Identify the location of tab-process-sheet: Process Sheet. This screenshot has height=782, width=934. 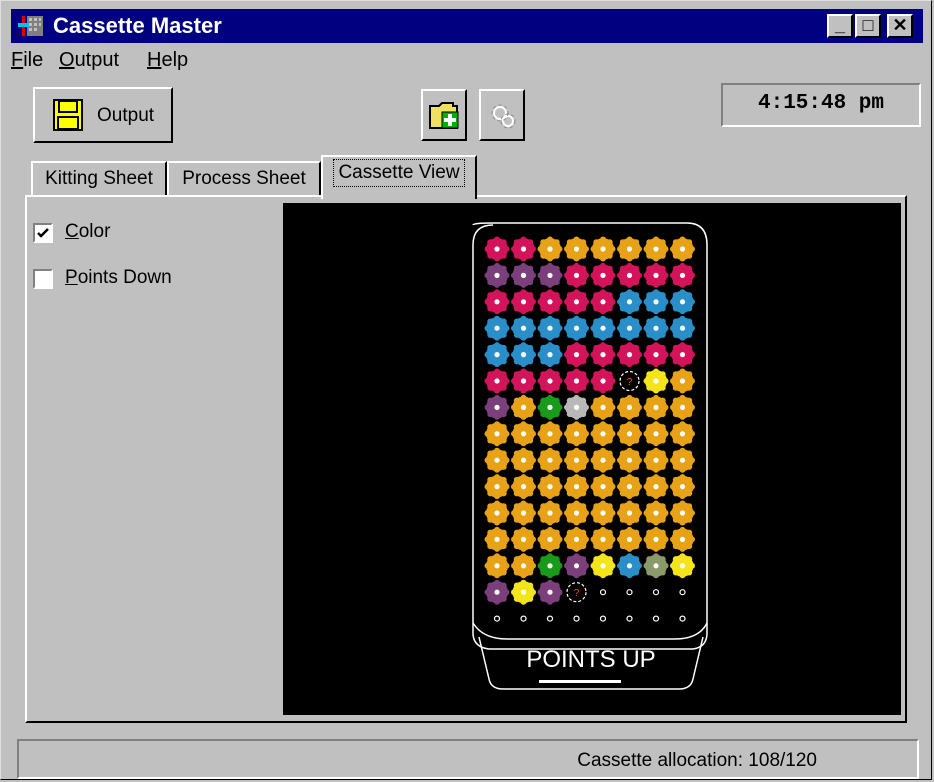
(244, 179).